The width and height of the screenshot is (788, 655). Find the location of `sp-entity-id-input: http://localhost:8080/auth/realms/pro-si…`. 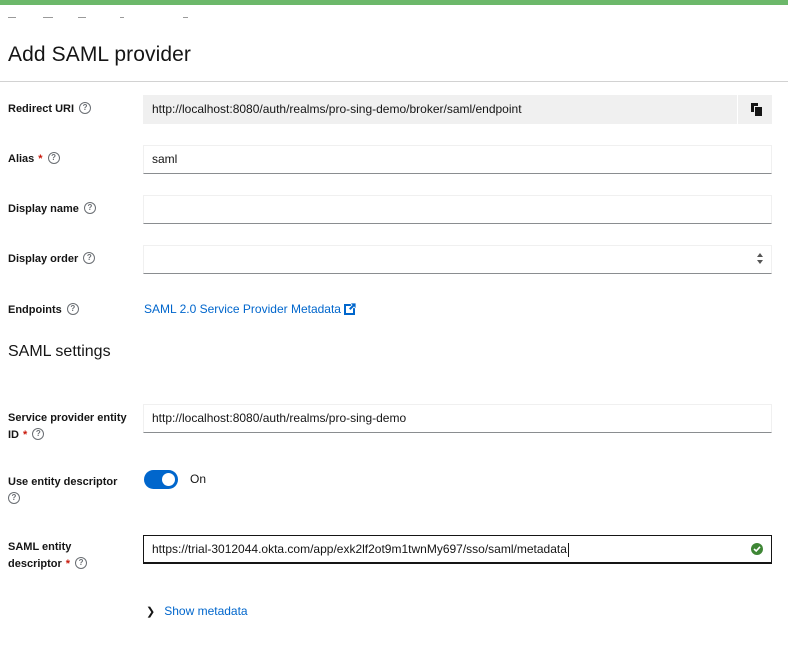

sp-entity-id-input: http://localhost:8080/auth/realms/pro-si… is located at coordinates (457, 418).